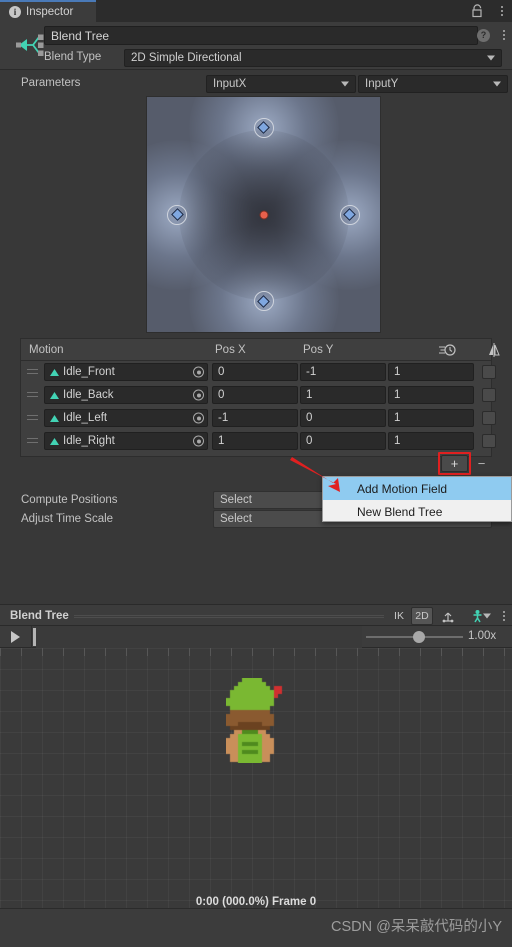  Describe the element at coordinates (504, 616) in the screenshot. I see `preview-menu-icon` at that location.